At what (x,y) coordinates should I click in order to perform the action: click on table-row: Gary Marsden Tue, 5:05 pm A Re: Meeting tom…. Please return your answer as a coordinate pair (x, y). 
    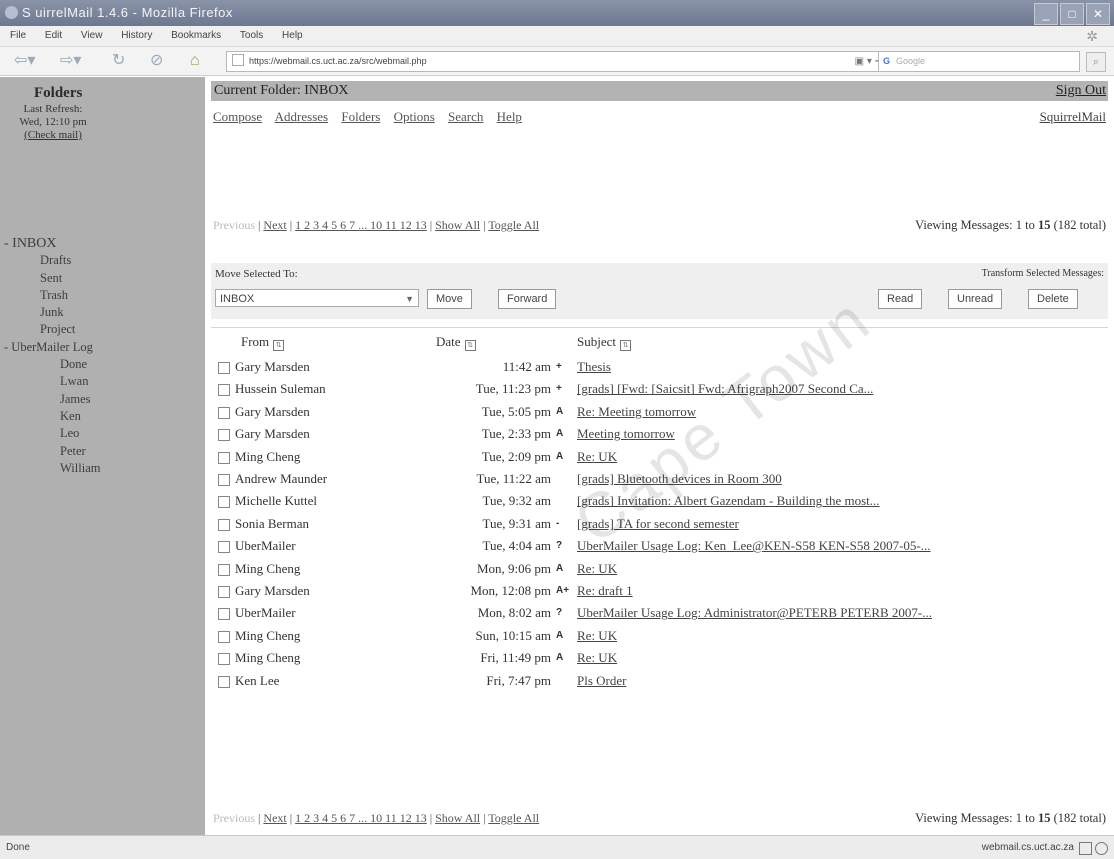
    Looking at the image, I should click on (659, 412).